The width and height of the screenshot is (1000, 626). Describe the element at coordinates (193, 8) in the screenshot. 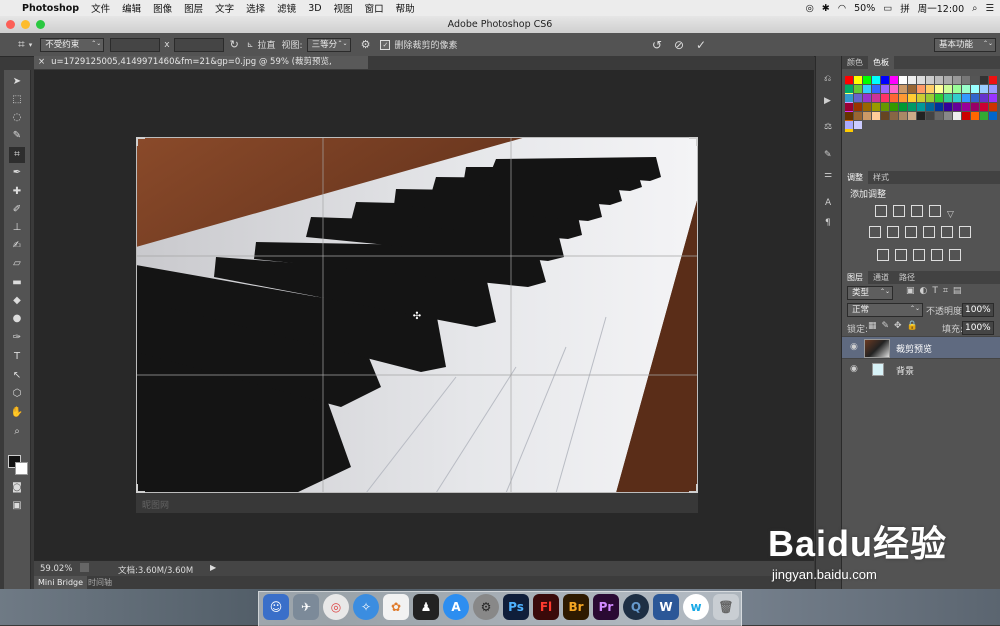

I see `menu-layer: 图层` at that location.